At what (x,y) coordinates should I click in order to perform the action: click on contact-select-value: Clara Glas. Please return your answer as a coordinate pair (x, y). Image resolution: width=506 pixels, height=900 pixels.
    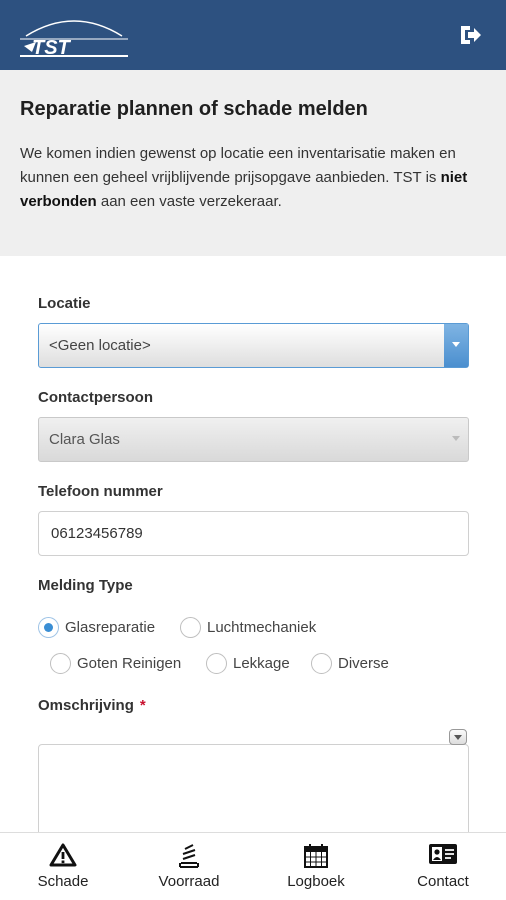
    Looking at the image, I should click on (84, 439).